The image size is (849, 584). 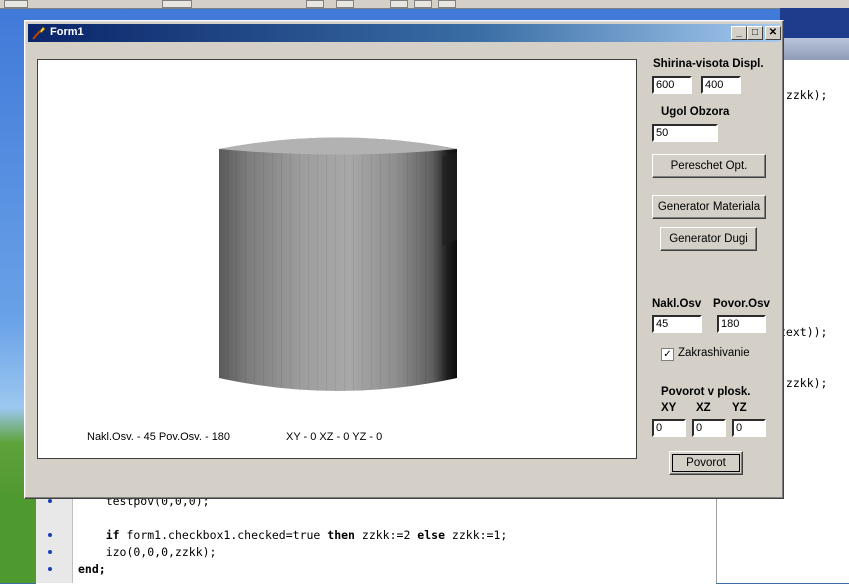 I want to click on light-turn-input, so click(x=741, y=324).